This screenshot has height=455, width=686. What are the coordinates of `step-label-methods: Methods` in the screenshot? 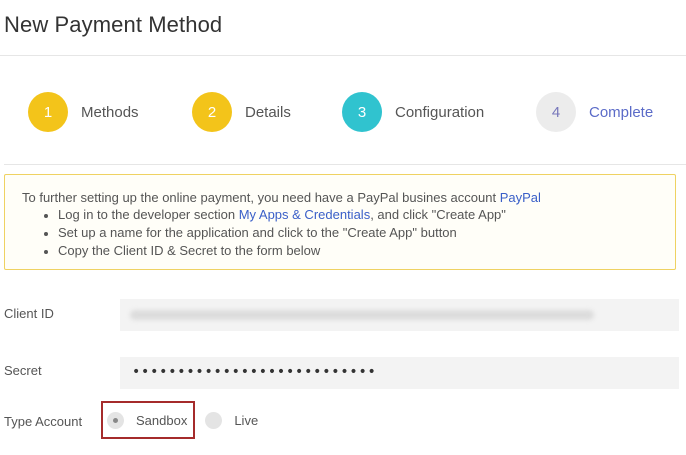 It's located at (110, 112).